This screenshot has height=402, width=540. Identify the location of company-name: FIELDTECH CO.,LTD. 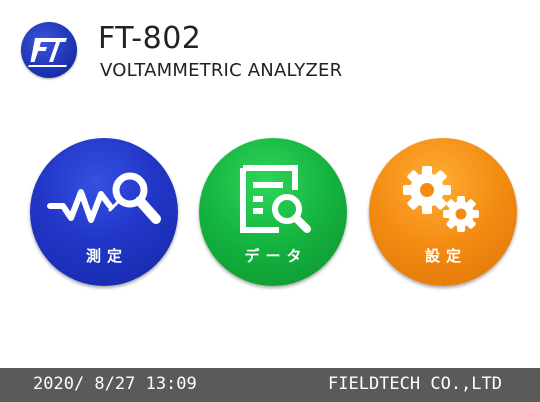
(415, 384).